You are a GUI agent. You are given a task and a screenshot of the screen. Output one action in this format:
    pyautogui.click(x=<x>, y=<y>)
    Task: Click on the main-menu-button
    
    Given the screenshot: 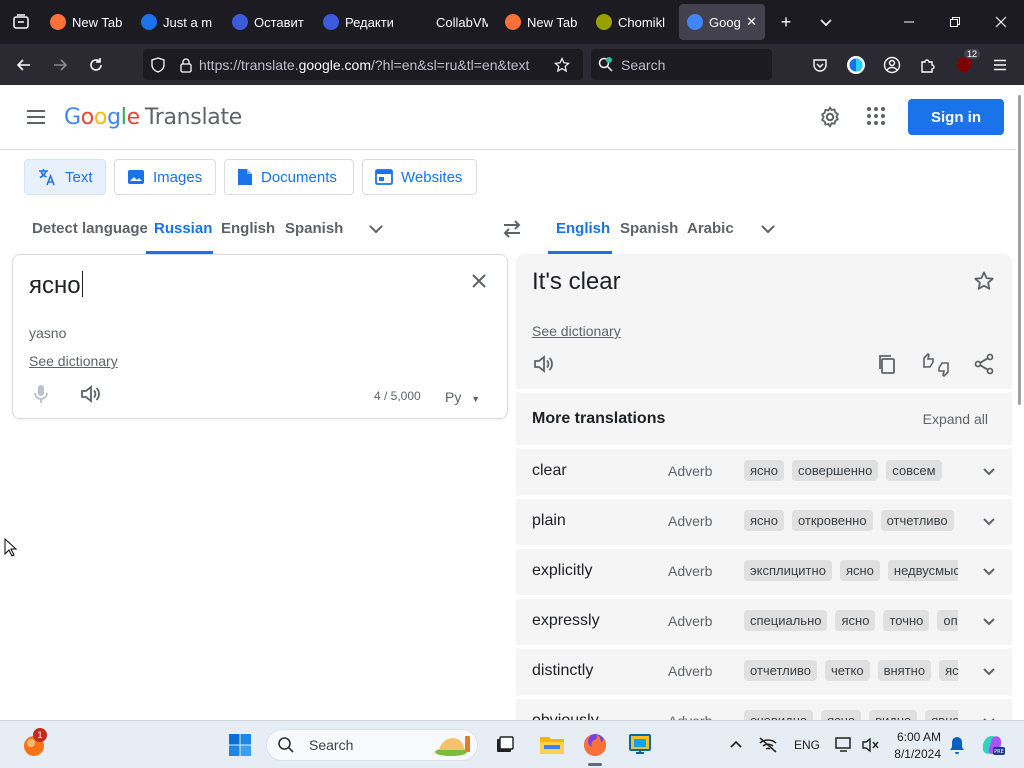 What is the action you would take?
    pyautogui.click(x=36, y=119)
    